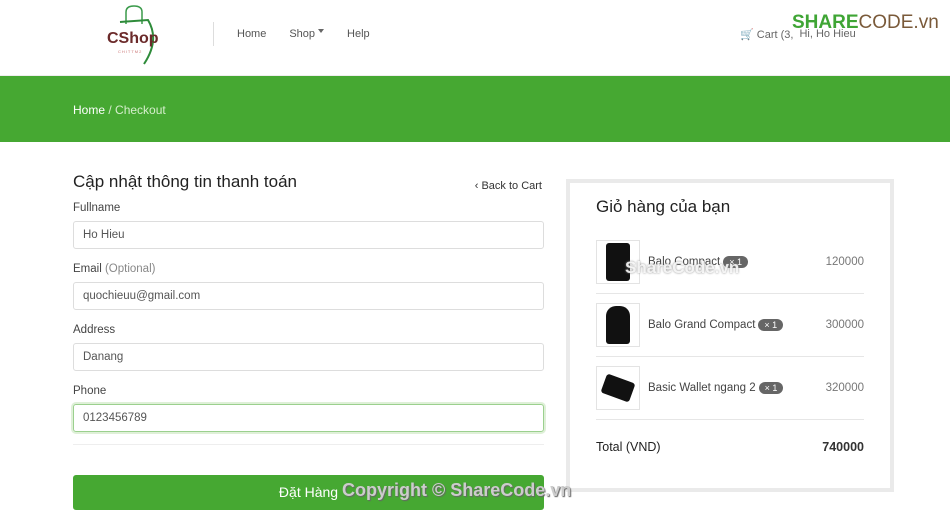  Describe the element at coordinates (730, 447) in the screenshot. I see `cart-total: Total (VND) 740000` at that location.